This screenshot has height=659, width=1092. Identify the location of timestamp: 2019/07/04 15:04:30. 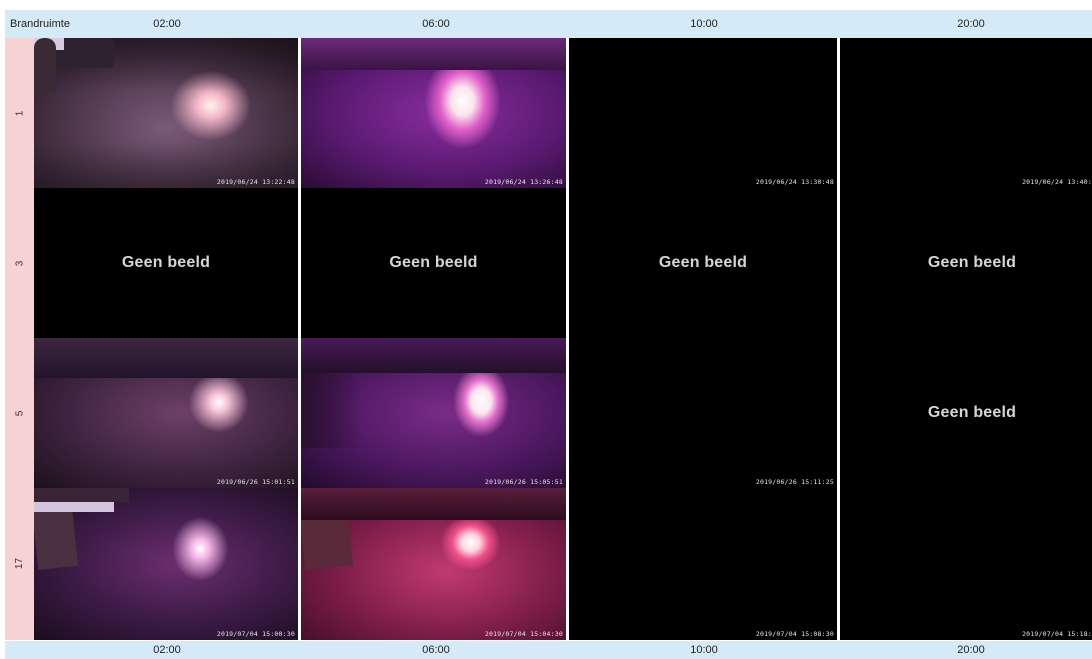
(523, 634).